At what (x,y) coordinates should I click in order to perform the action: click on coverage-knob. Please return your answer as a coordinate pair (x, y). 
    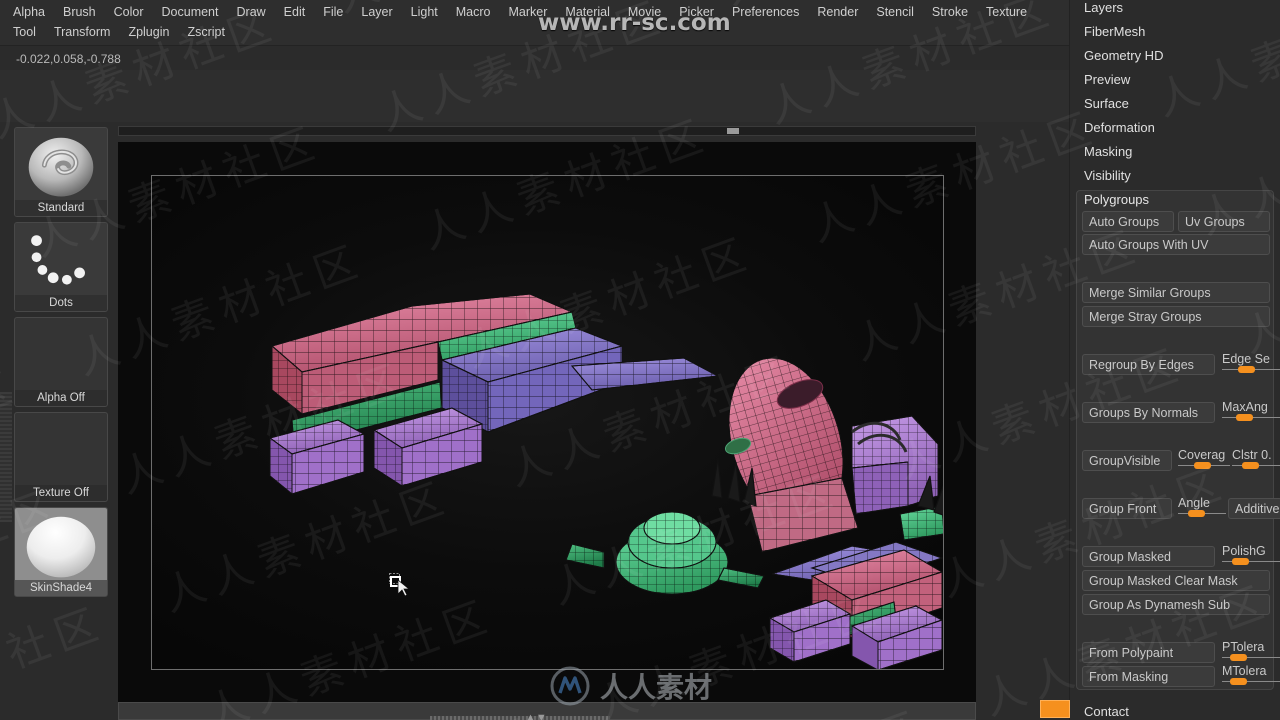
    Looking at the image, I should click on (1202, 465).